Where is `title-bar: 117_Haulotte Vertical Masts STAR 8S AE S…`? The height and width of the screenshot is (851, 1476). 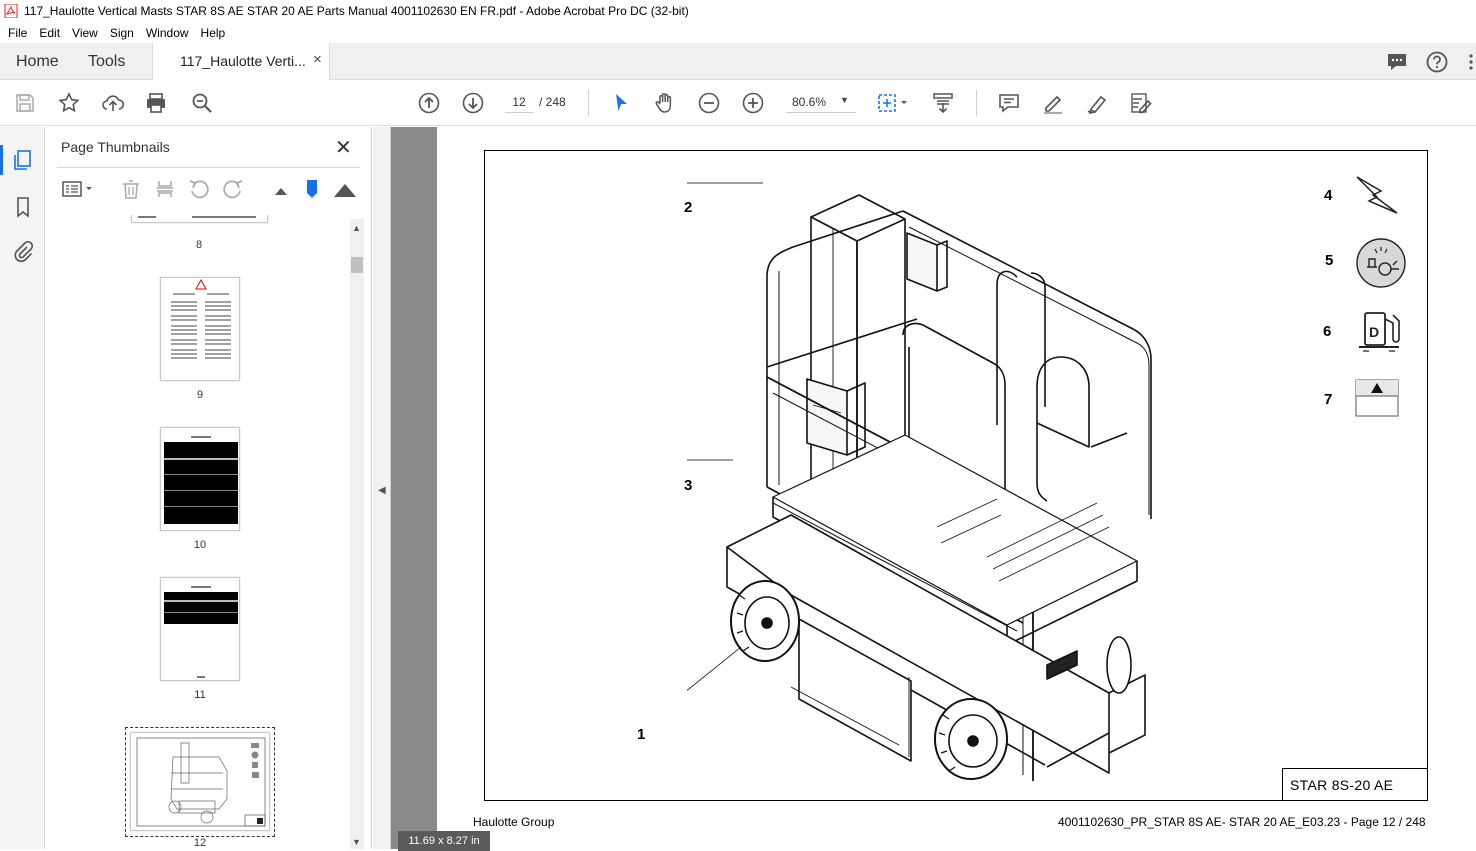 title-bar: 117_Haulotte Vertical Masts STAR 8S AE S… is located at coordinates (738, 11).